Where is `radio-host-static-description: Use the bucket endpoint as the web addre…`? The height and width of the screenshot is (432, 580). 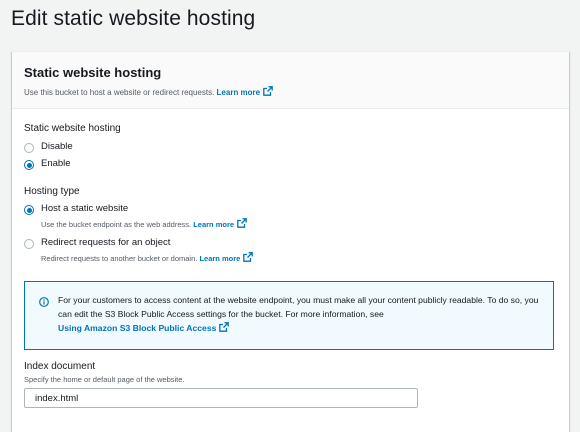 radio-host-static-description: Use the bucket endpoint as the web addre… is located at coordinates (144, 223).